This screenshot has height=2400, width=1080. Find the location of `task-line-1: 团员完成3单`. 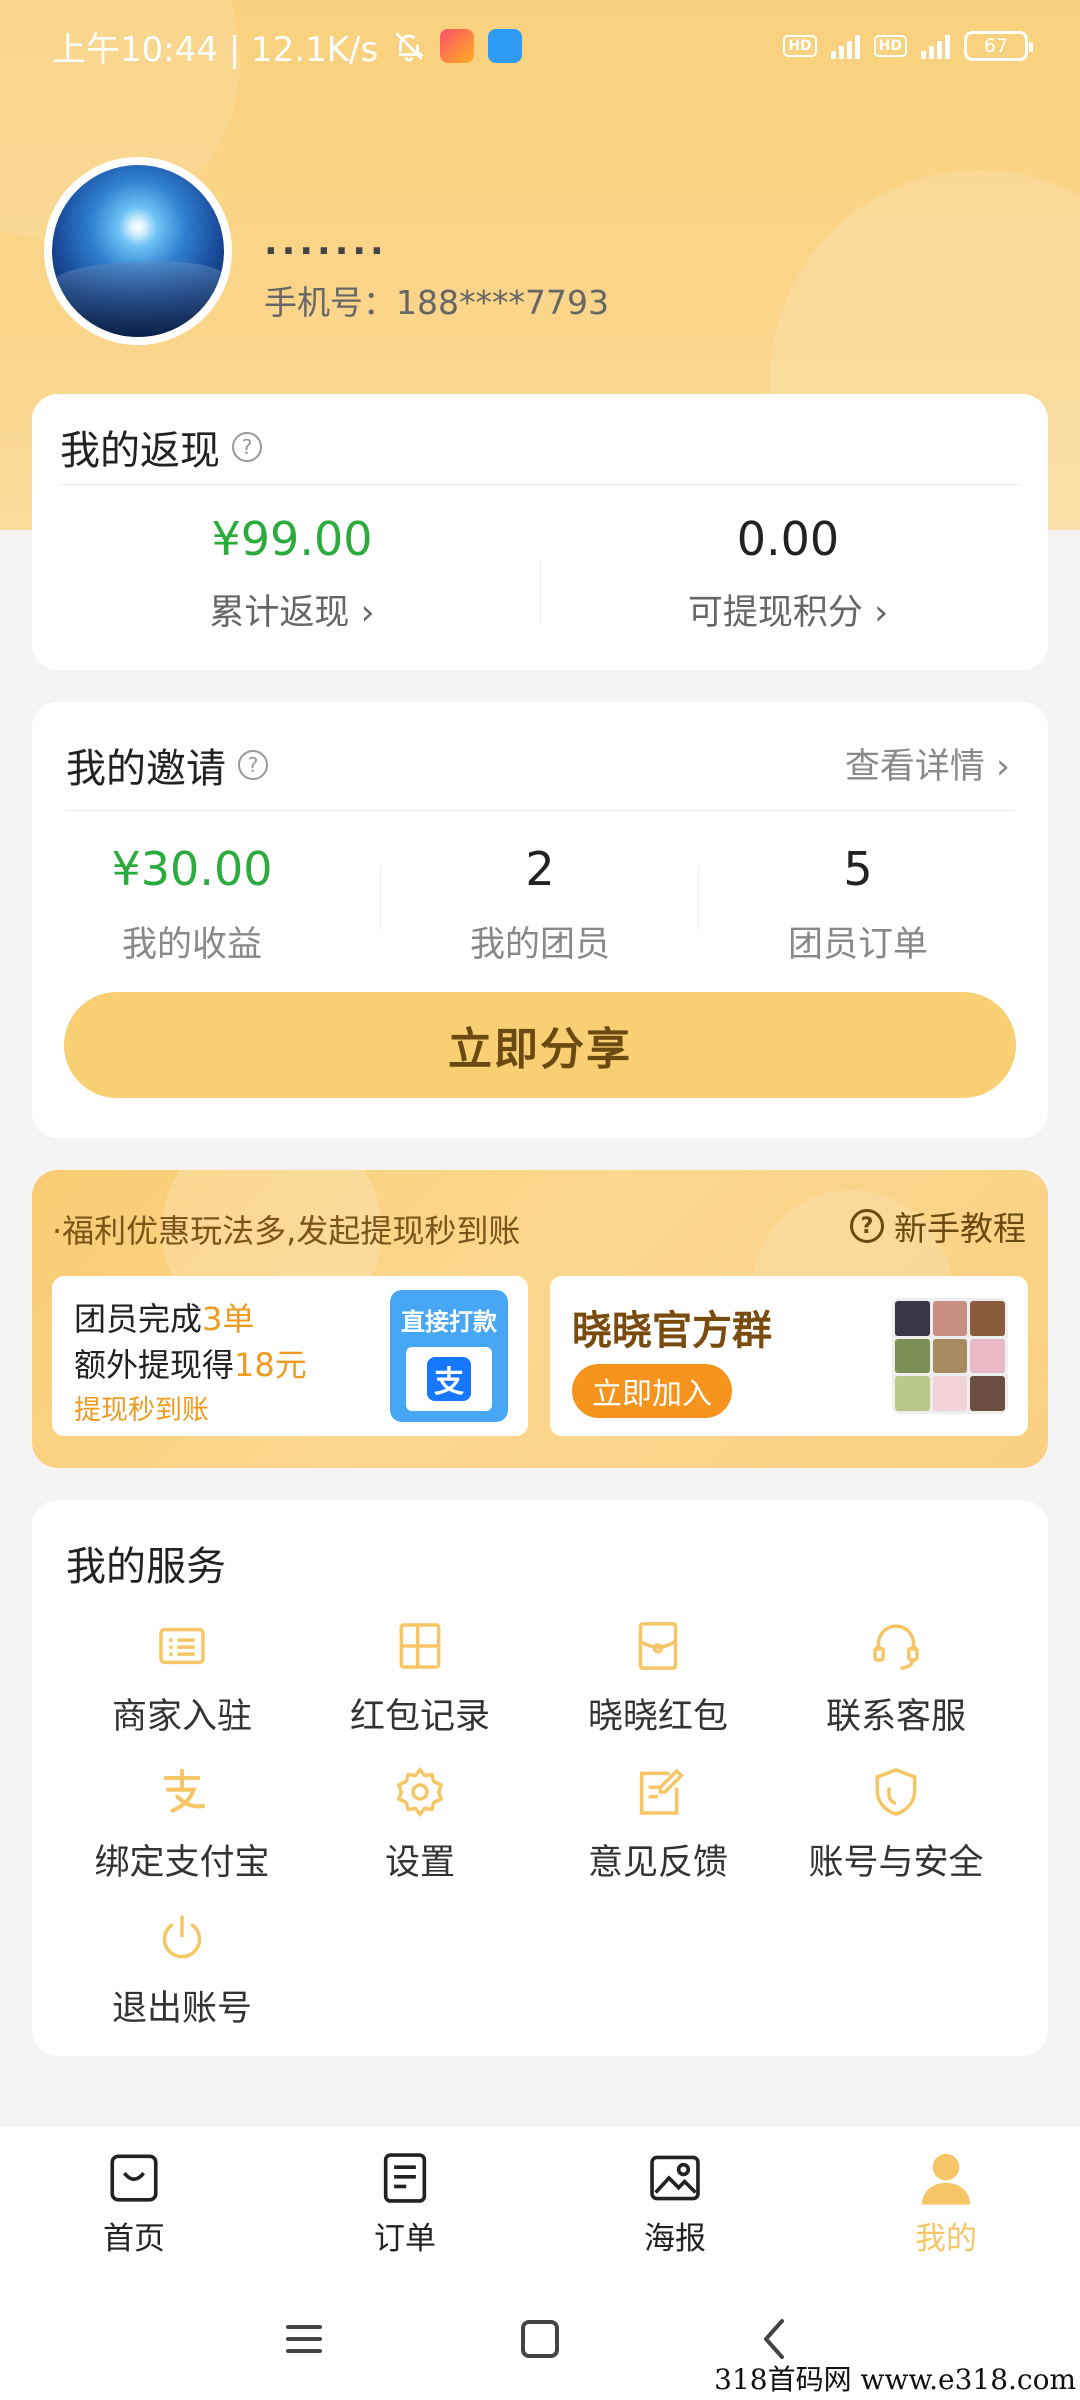

task-line-1: 团员完成3单 is located at coordinates (164, 1317).